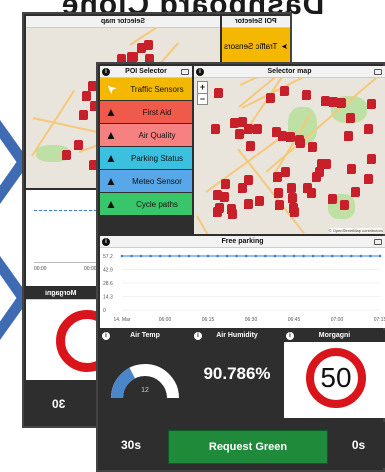 The image size is (385, 472). What do you see at coordinates (146, 181) in the screenshot?
I see `poi-item-4: ▲ Meteo Sensor` at bounding box center [146, 181].